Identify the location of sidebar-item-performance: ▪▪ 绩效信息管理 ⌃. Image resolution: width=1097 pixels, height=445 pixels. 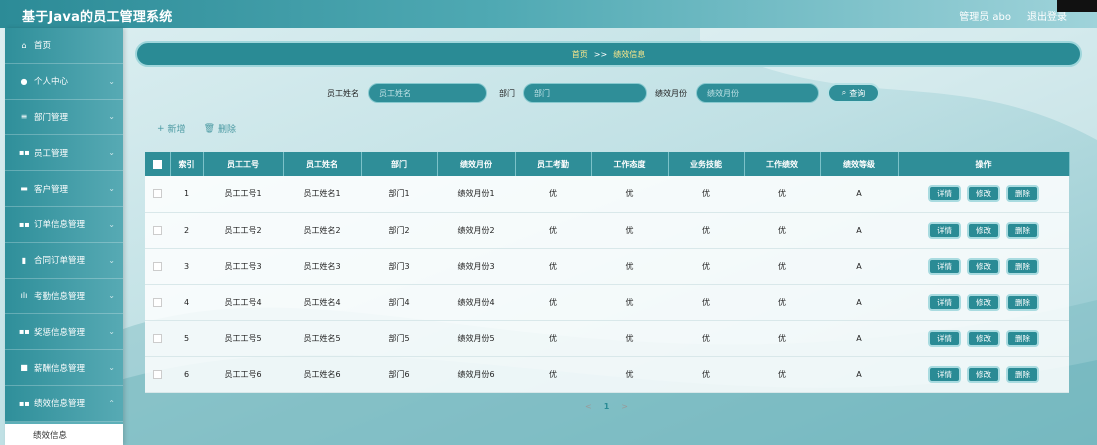
(64, 403).